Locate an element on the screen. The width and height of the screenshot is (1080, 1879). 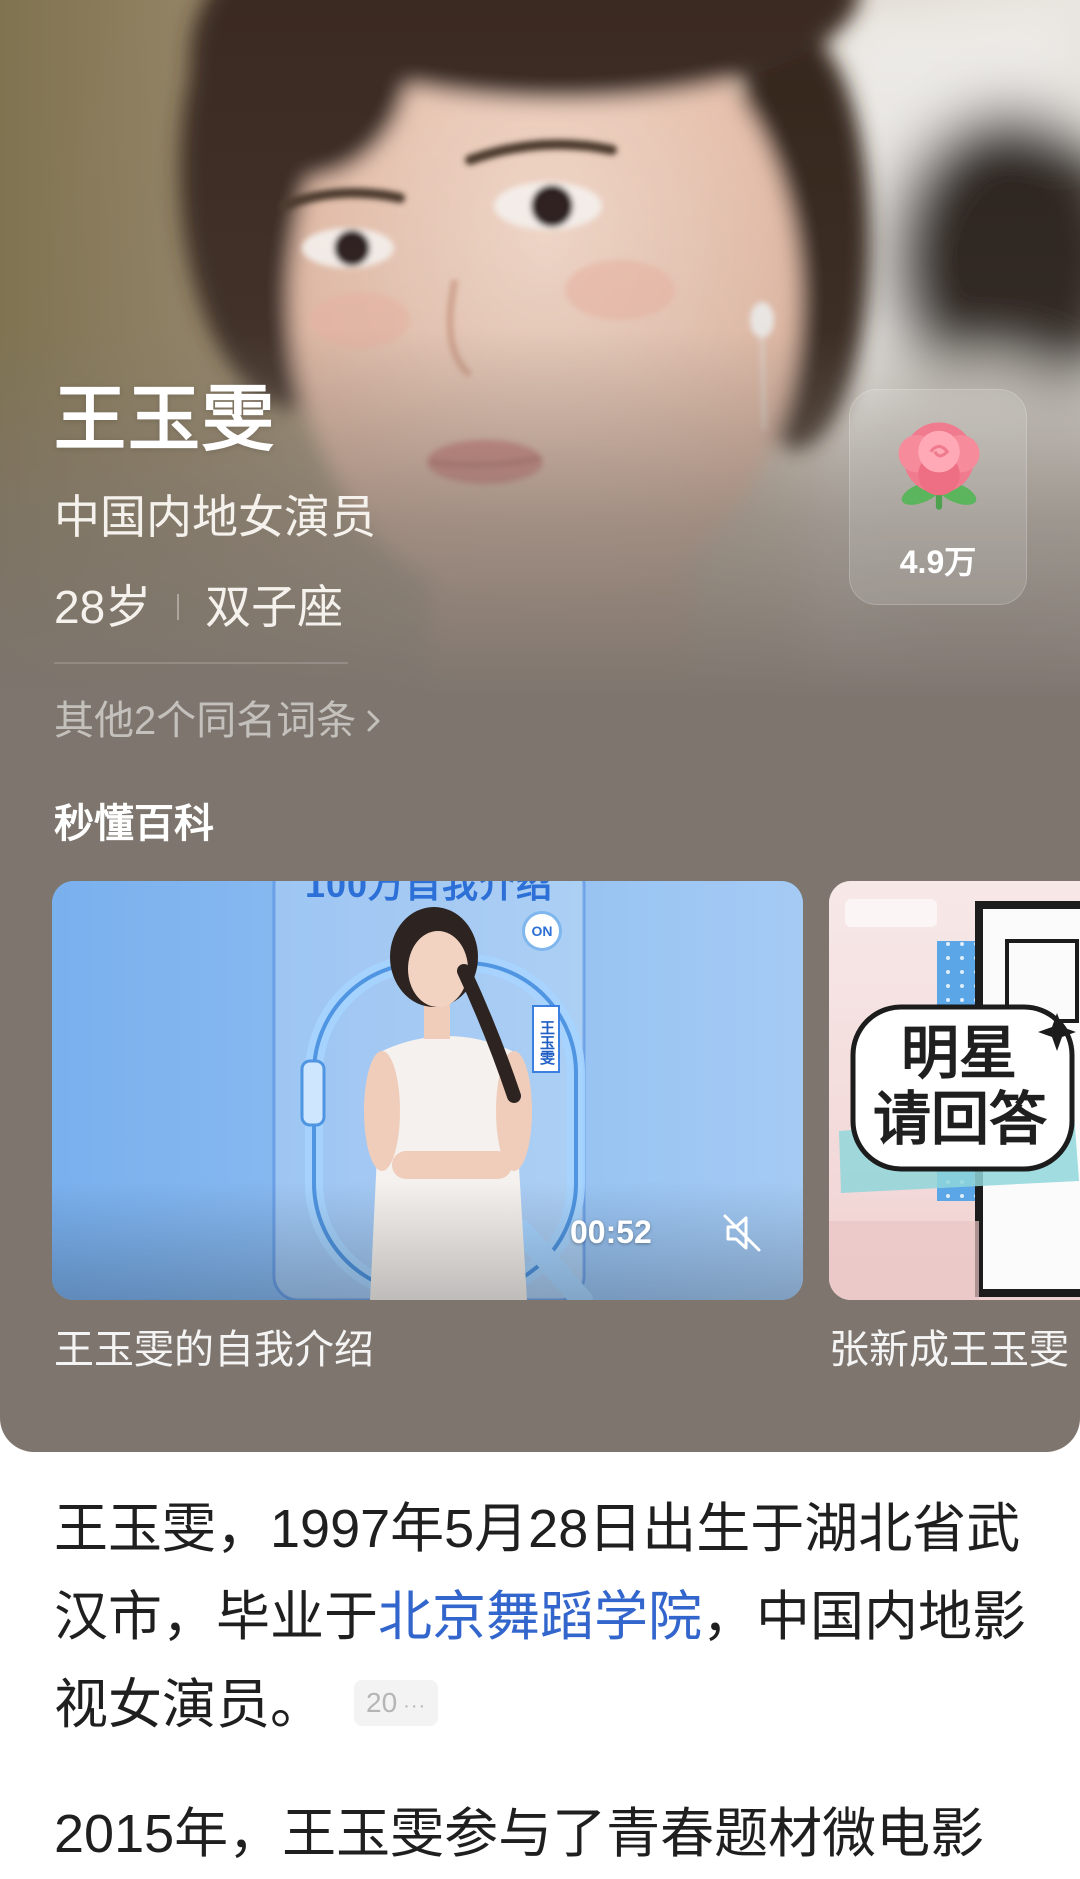
more-icon: ··· is located at coordinates (415, 1705).